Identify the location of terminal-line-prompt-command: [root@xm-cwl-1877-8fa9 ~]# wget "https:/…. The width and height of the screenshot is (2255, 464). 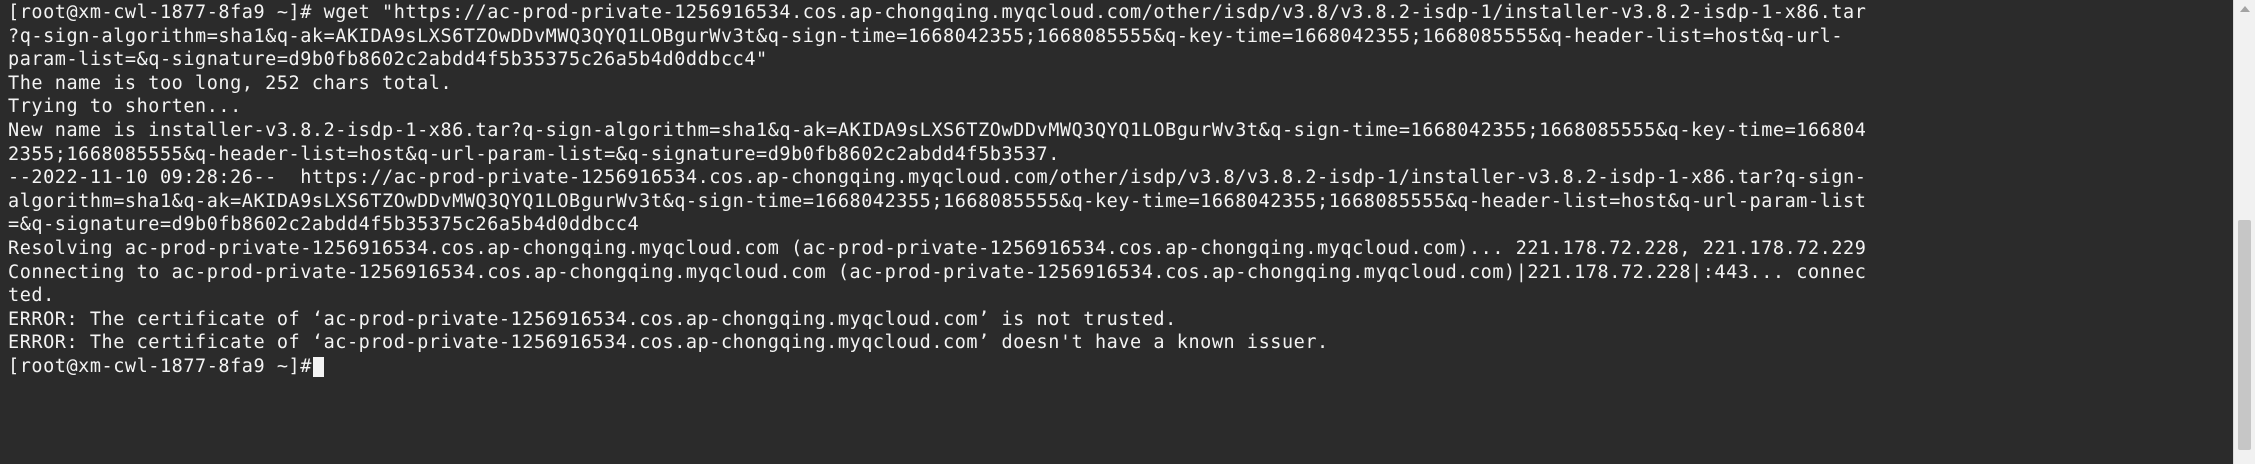
(937, 12).